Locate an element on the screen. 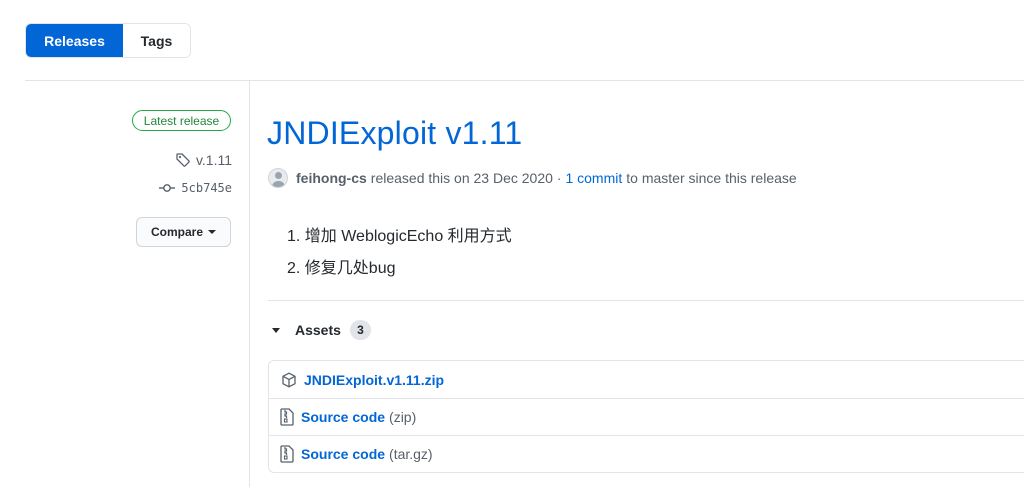 This screenshot has height=487, width=1024. divider-top is located at coordinates (524, 80).